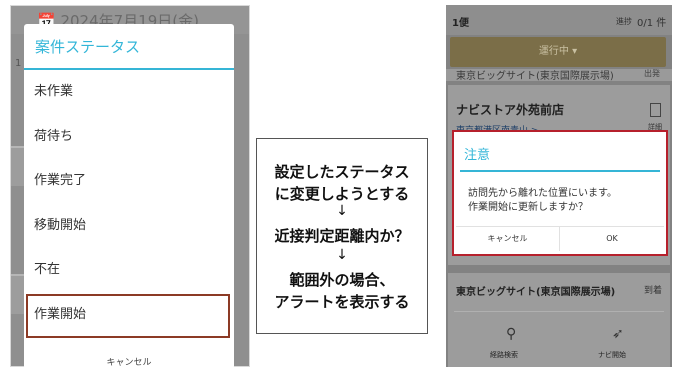 The width and height of the screenshot is (688, 374). I want to click on title-divider, so click(560, 171).